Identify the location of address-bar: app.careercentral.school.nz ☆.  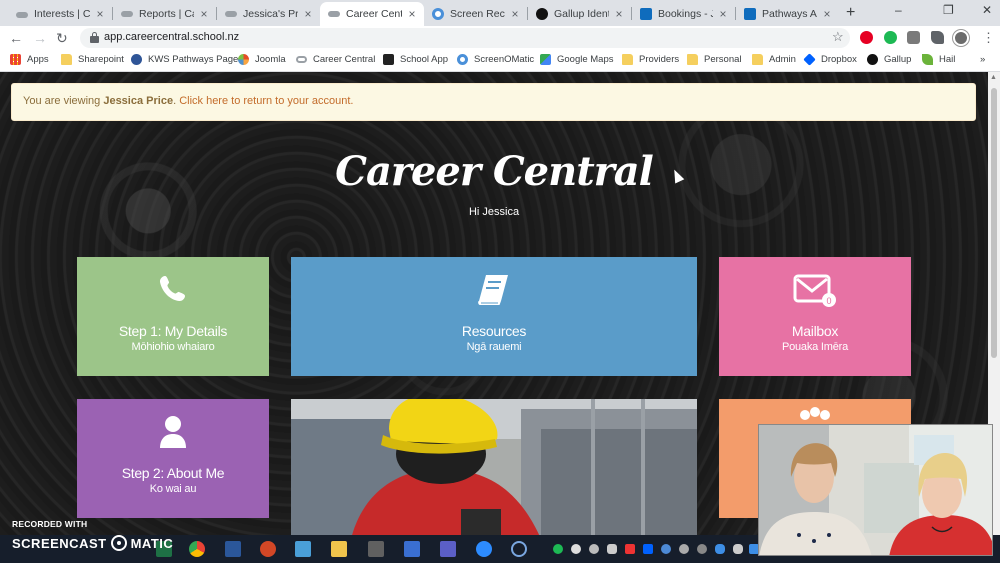
(465, 38).